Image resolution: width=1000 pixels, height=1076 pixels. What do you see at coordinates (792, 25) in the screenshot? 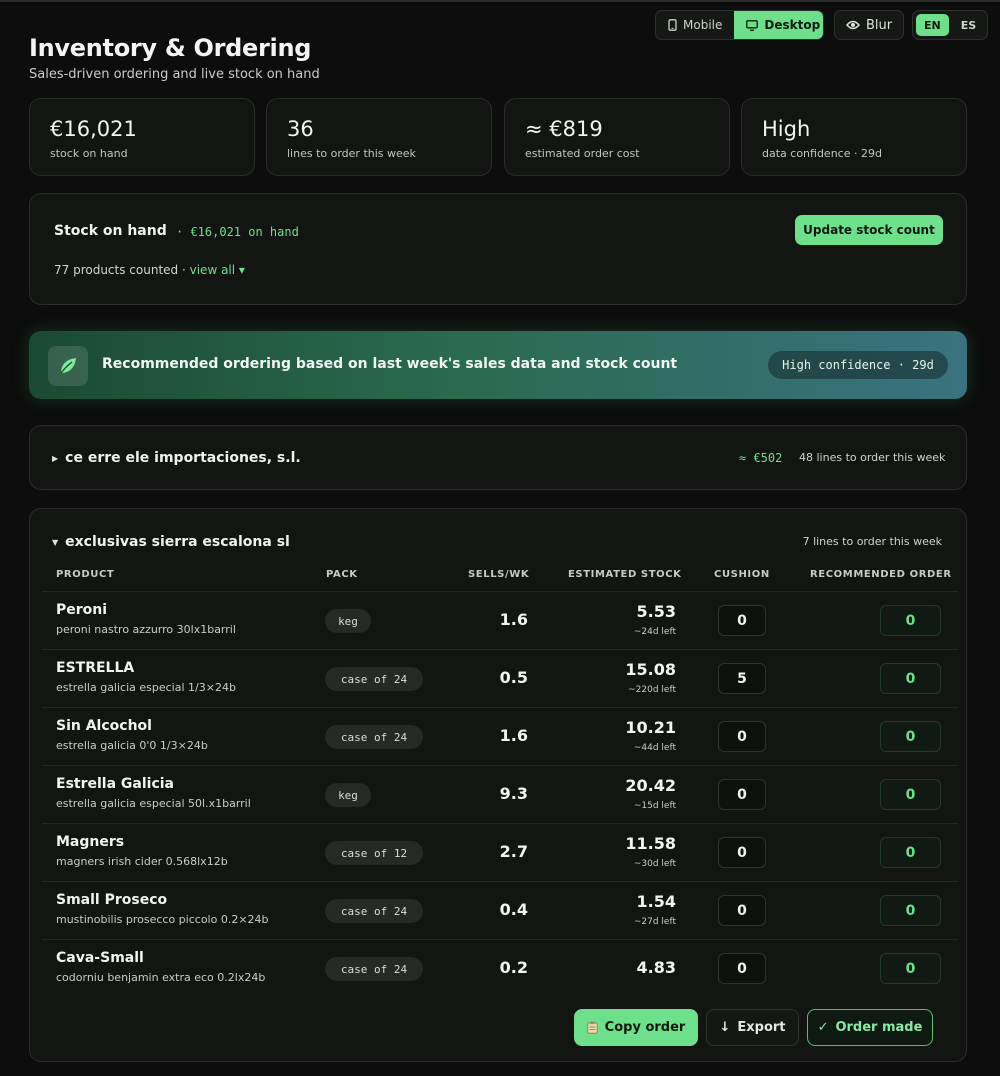
I see `desktop-option-label: Desktop` at bounding box center [792, 25].